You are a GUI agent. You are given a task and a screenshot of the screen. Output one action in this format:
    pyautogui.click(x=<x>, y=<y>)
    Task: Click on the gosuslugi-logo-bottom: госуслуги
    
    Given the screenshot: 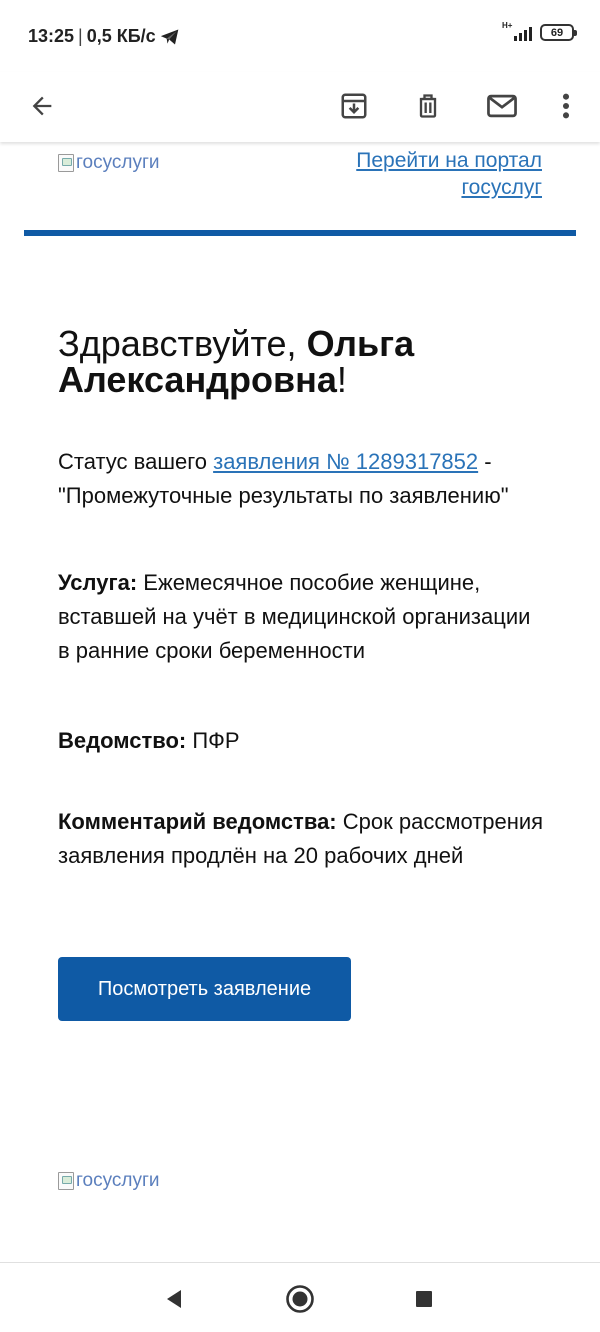 What is the action you would take?
    pyautogui.click(x=109, y=1181)
    